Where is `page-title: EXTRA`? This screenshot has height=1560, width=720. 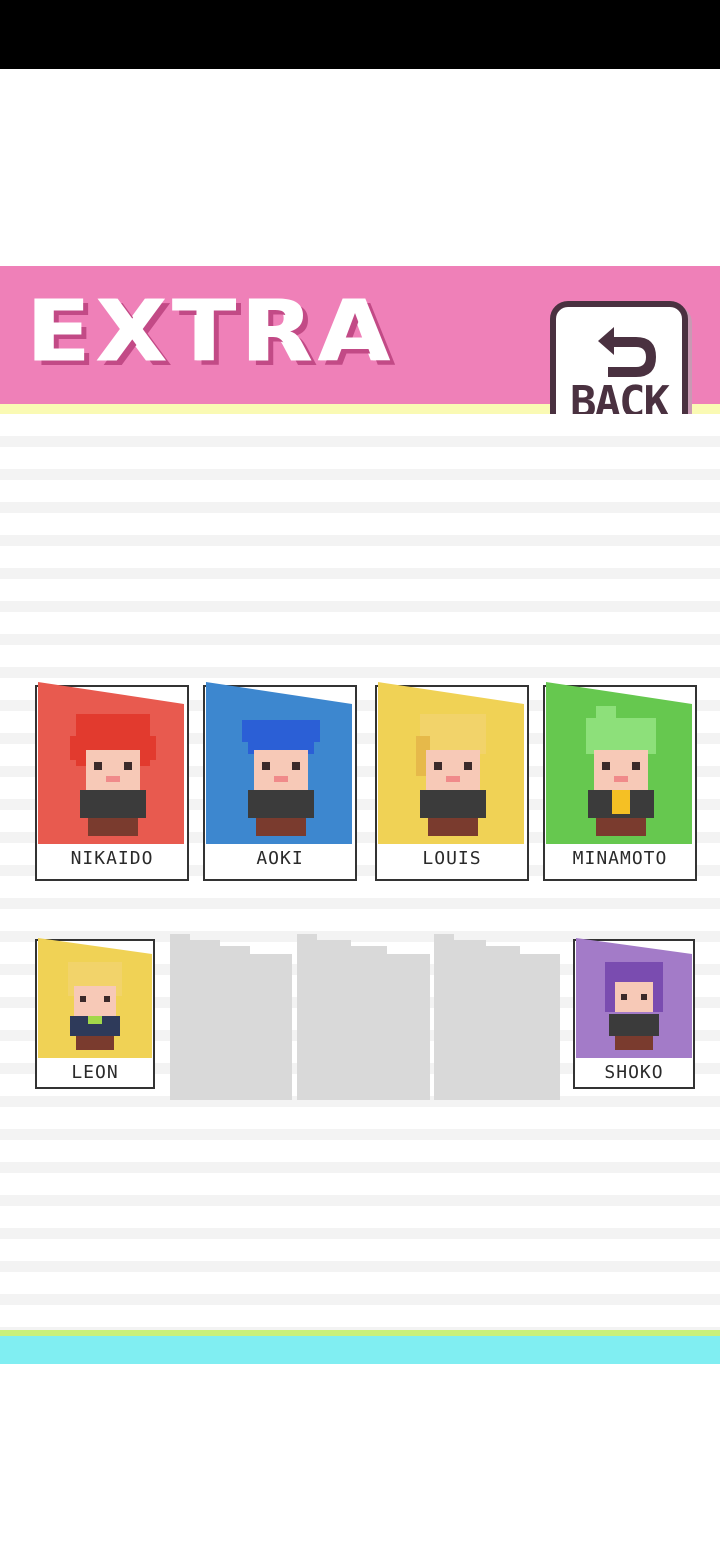
page-title: EXTRA is located at coordinates (212, 331).